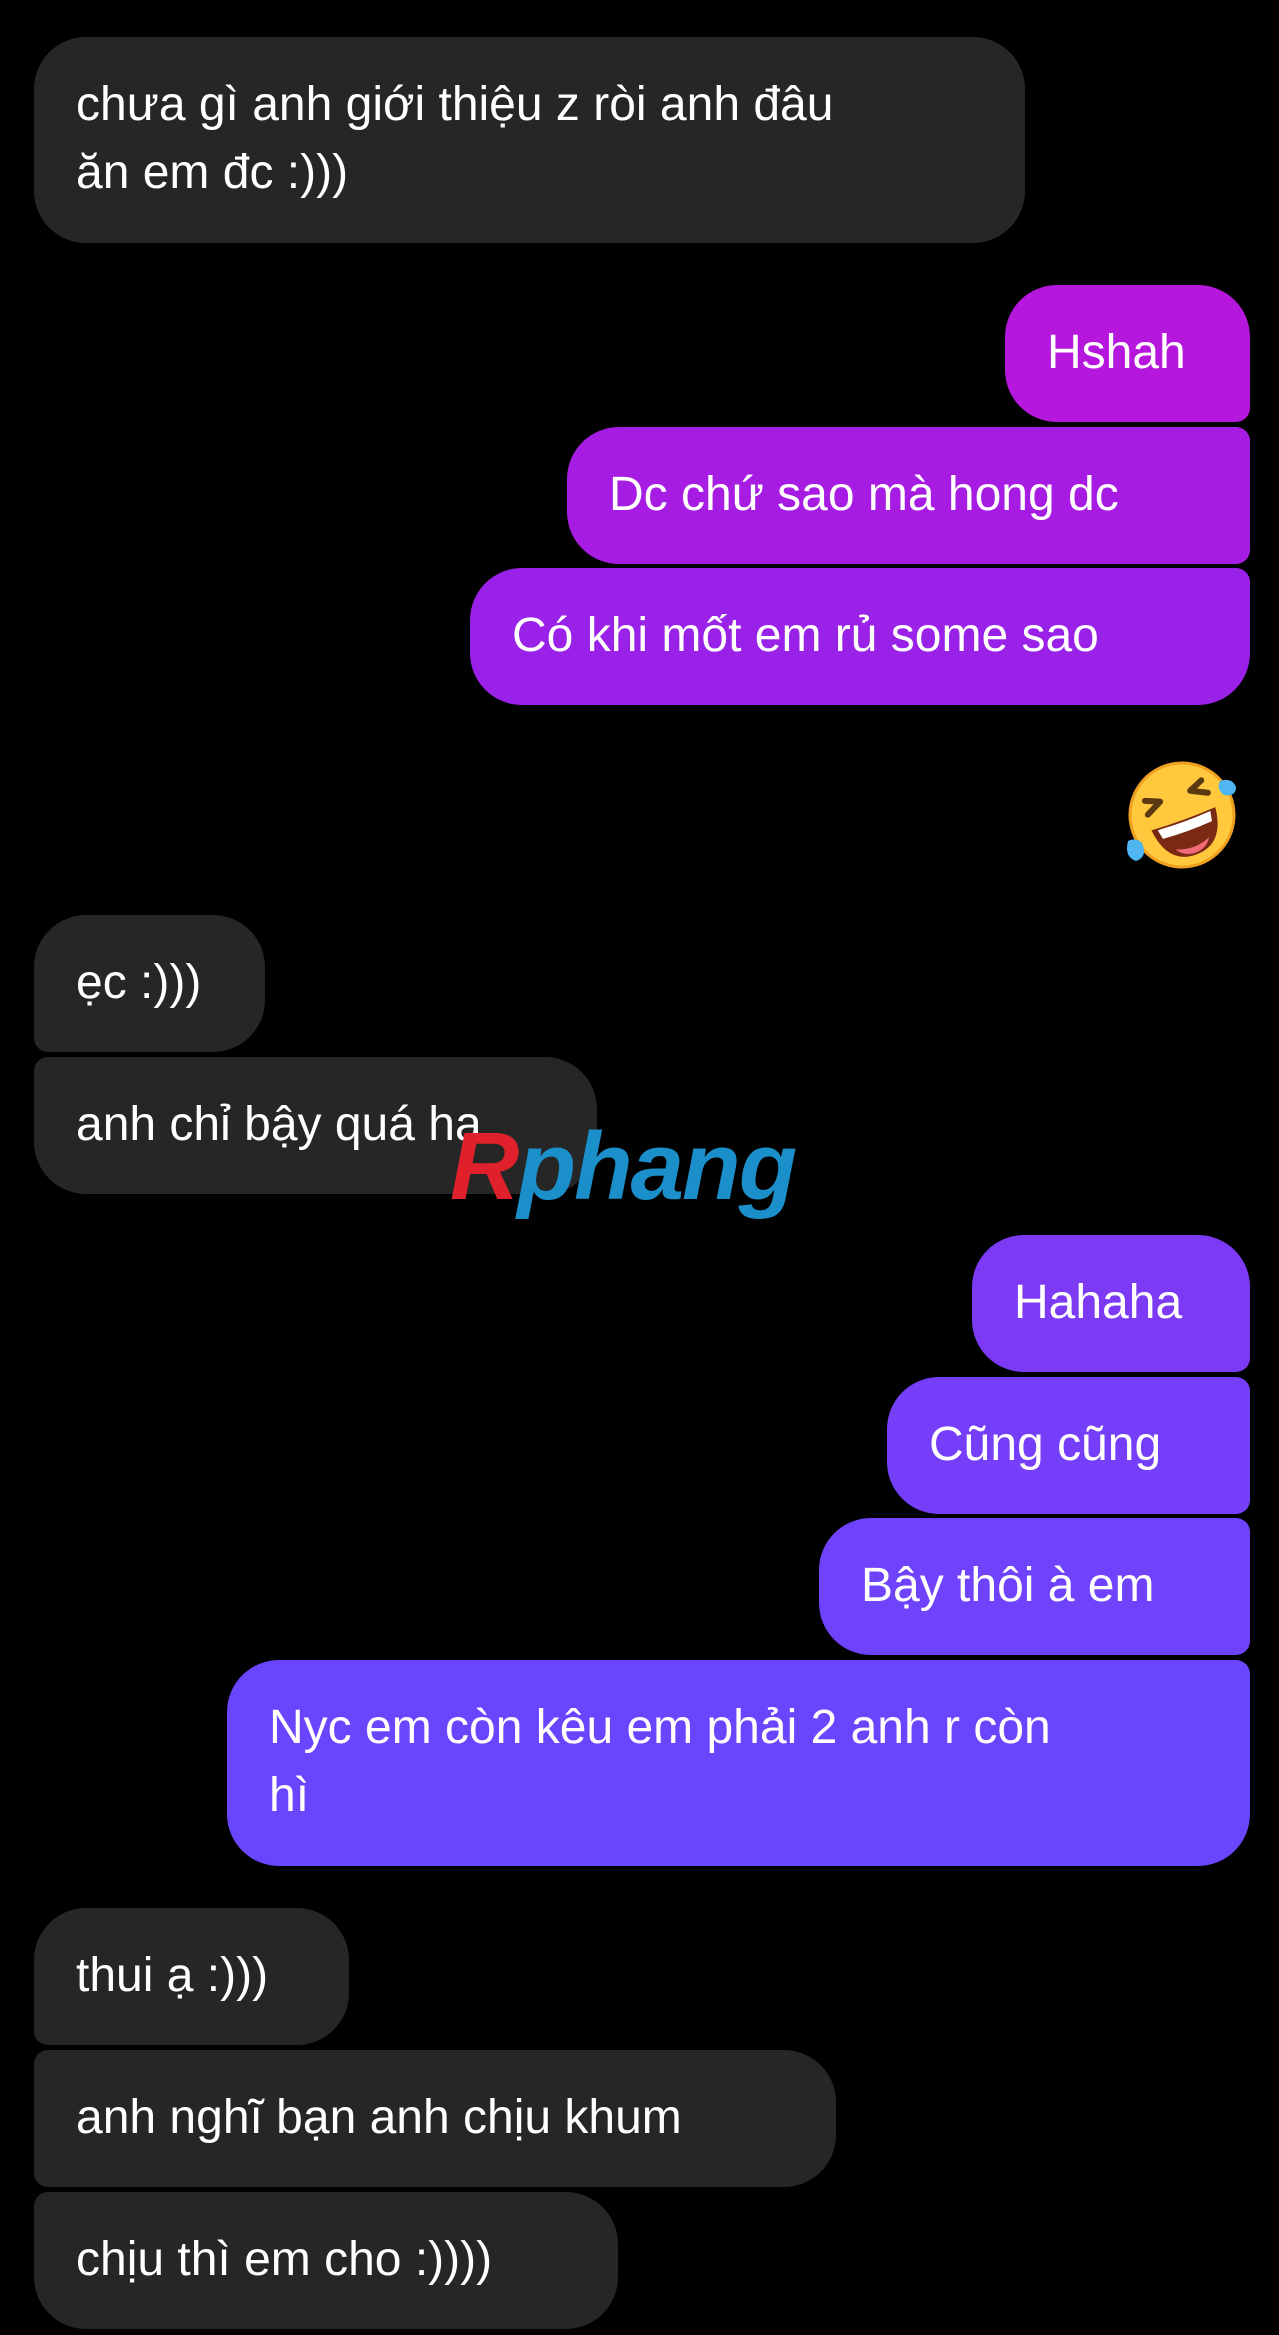  I want to click on message-outgoing: Hshah, so click(1127, 353).